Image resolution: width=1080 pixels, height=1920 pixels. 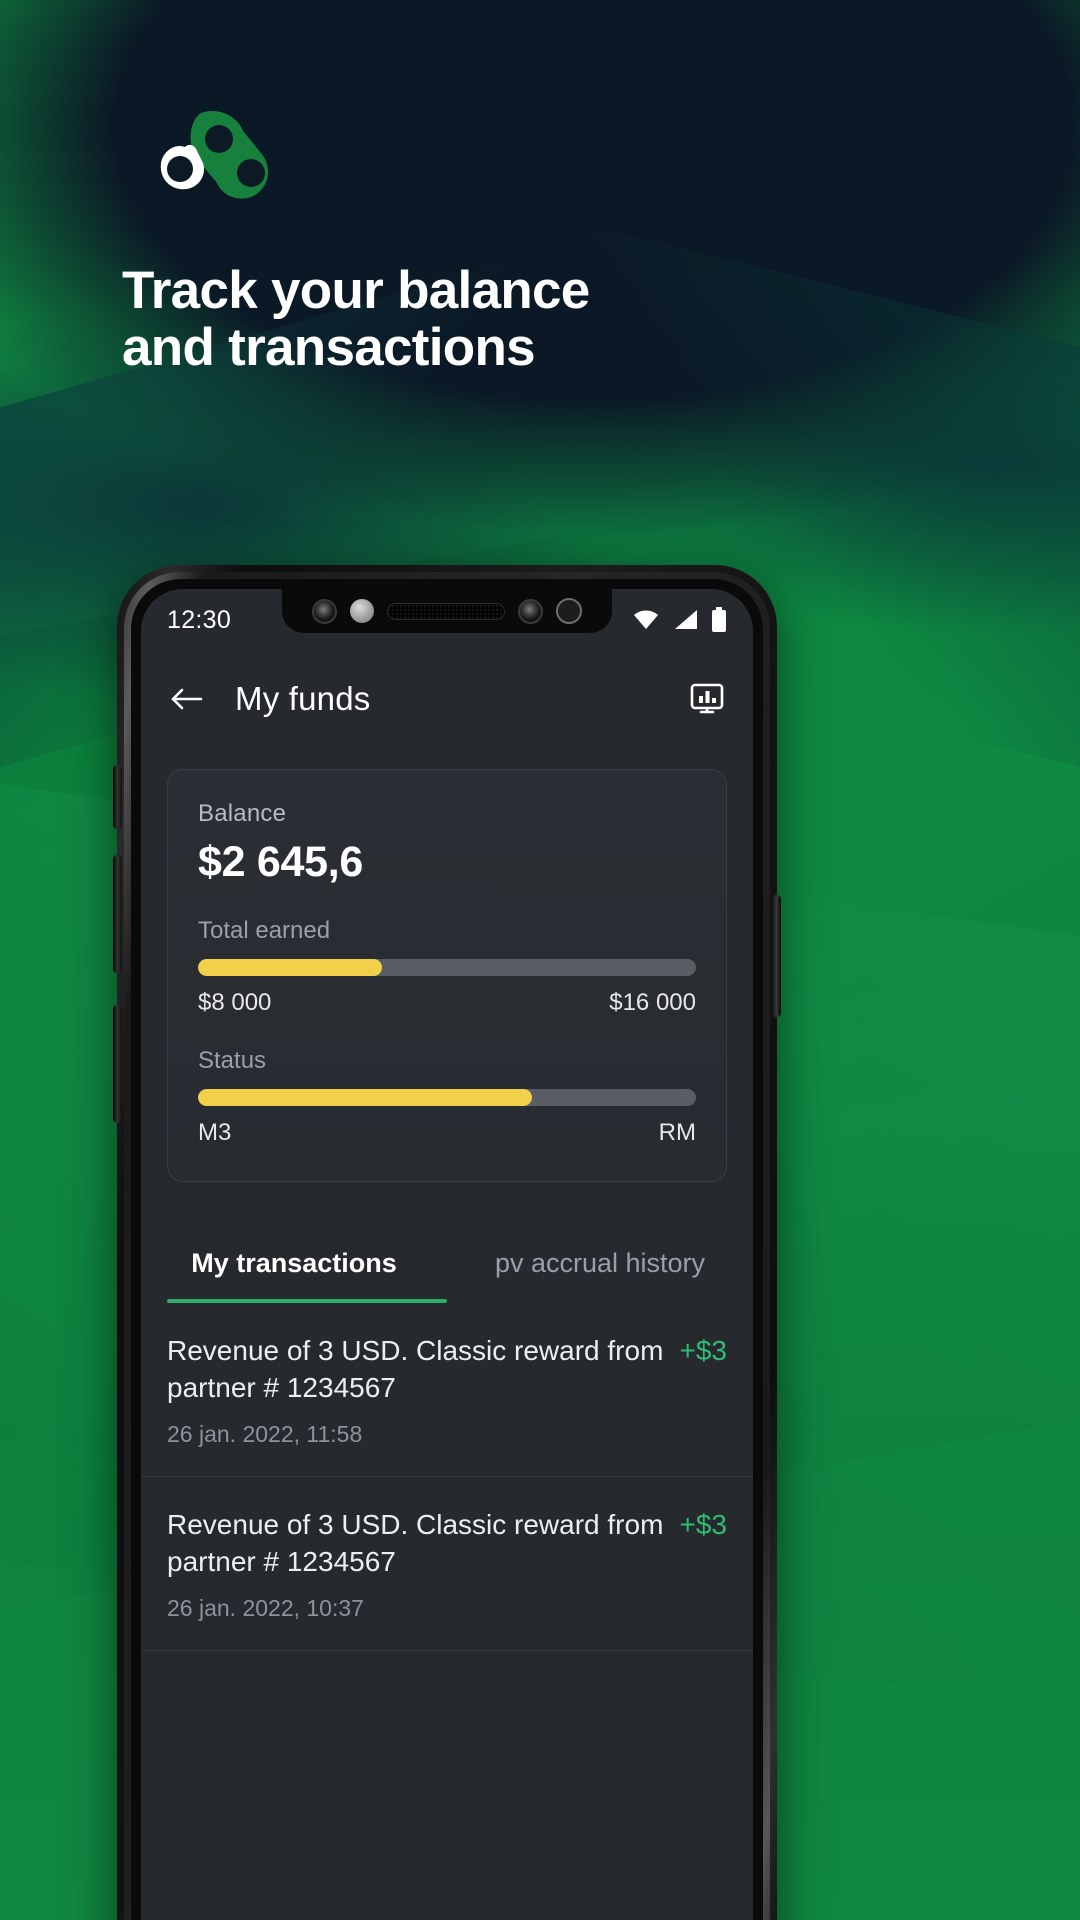 I want to click on chart-monitor-icon, so click(x=707, y=698).